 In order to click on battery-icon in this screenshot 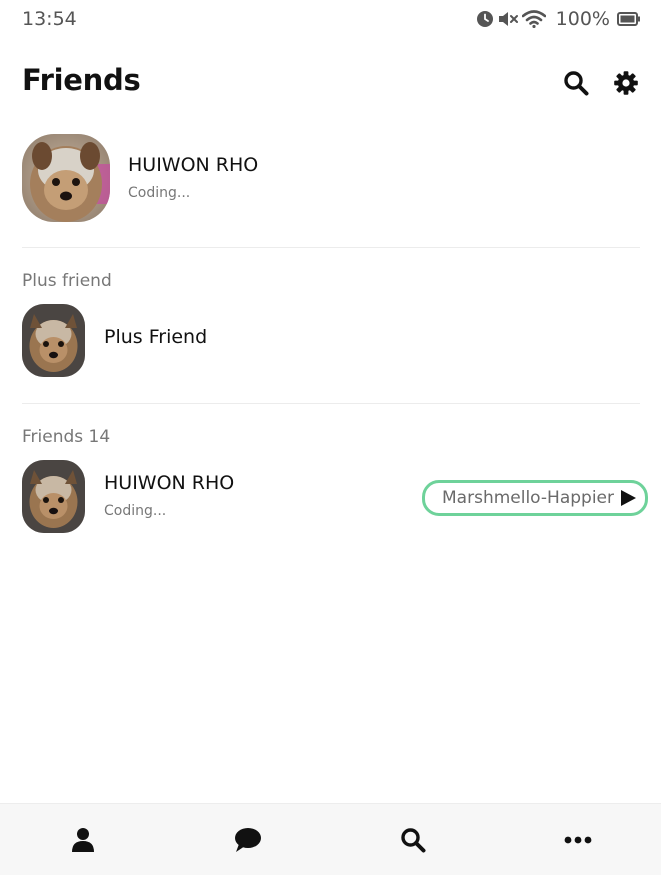, I will do `click(629, 19)`.